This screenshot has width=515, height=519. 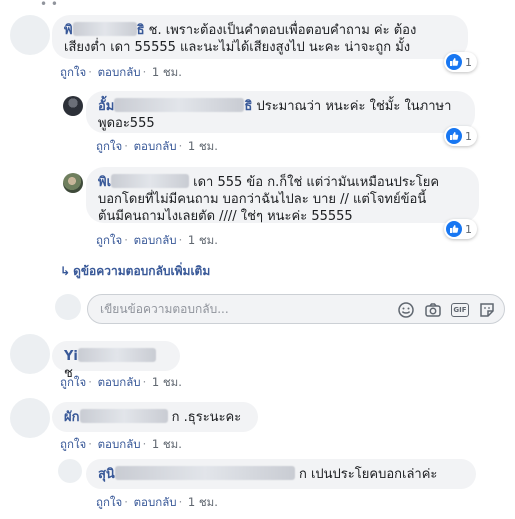 I want to click on comment-author: สุนิ, so click(x=196, y=474).